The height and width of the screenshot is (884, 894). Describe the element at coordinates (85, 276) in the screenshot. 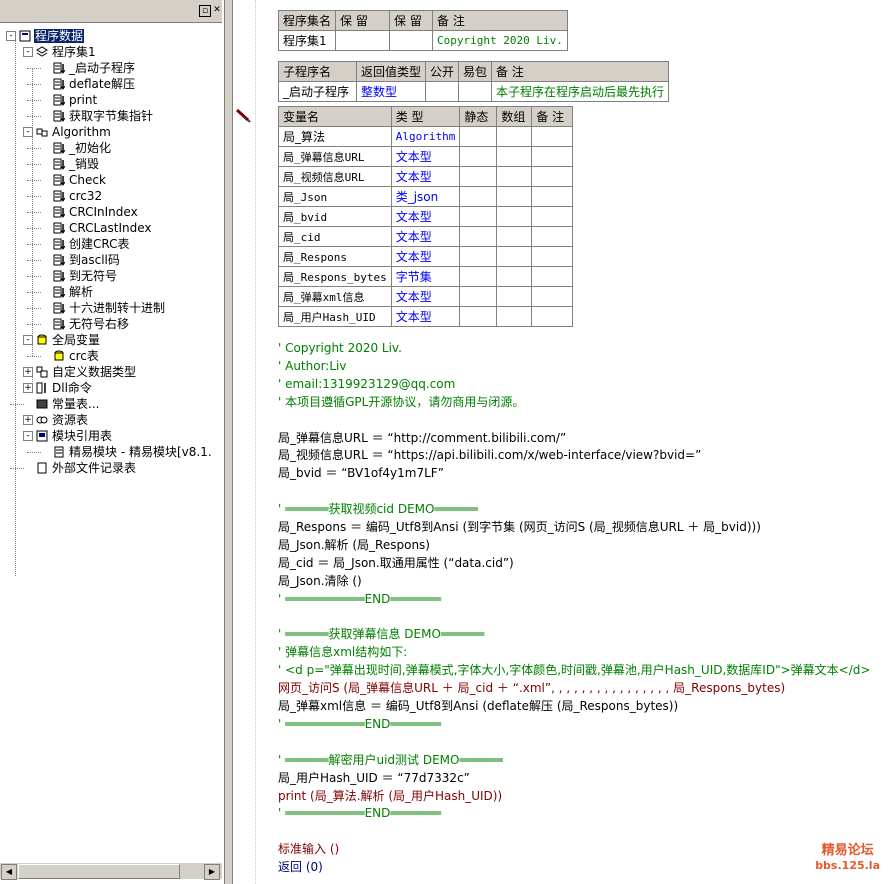

I see `tree-item: 到无符号` at that location.